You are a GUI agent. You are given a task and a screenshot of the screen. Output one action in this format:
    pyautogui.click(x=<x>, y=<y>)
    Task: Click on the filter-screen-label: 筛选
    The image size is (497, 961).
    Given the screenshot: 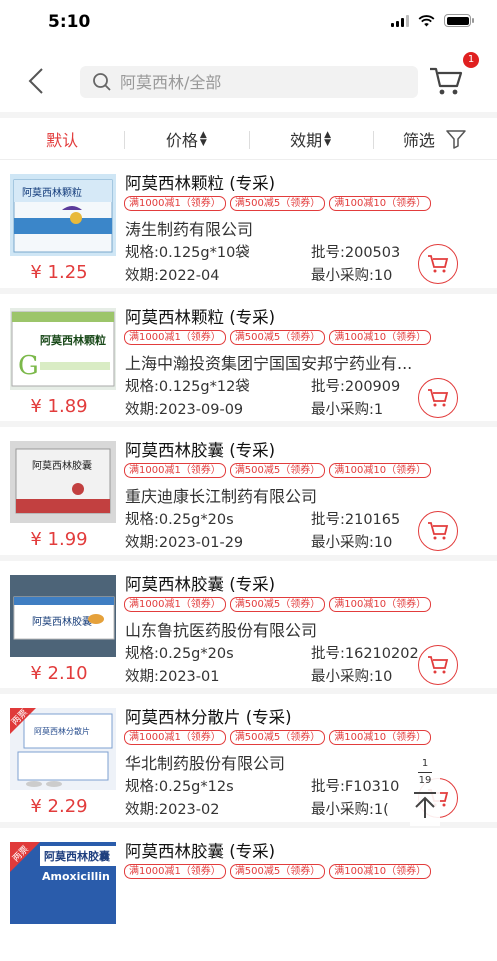 What is the action you would take?
    pyautogui.click(x=419, y=139)
    